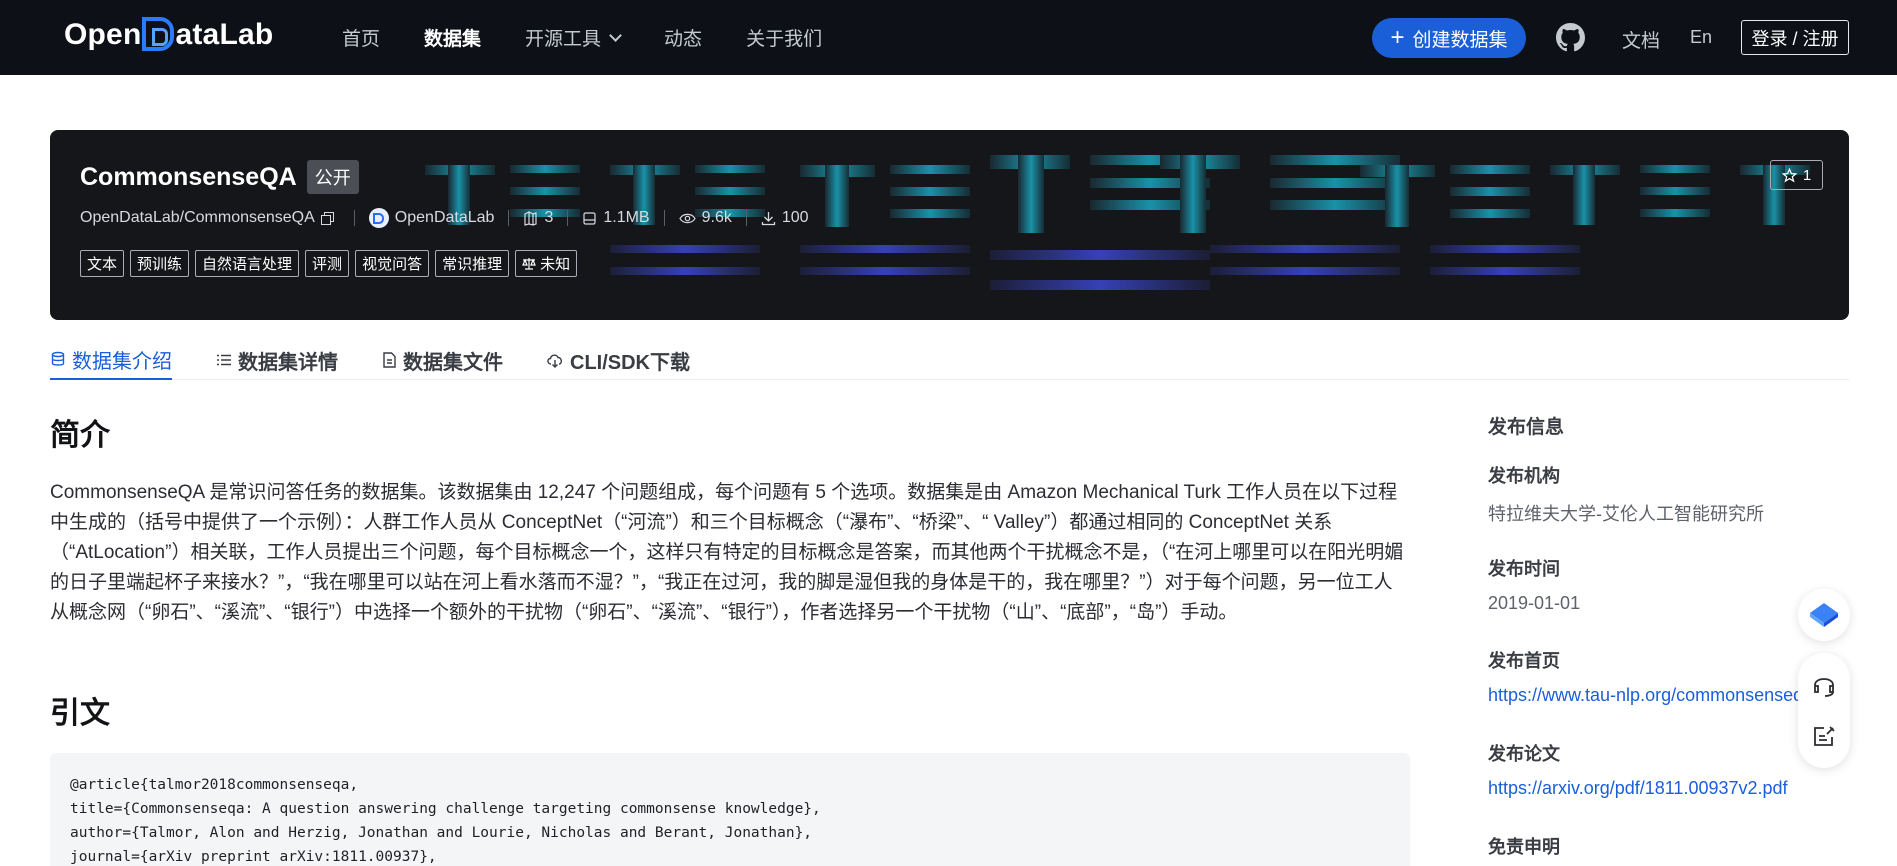 This screenshot has height=866, width=1897. Describe the element at coordinates (1534, 603) in the screenshot. I see `release-date-value: 2019-01-01` at that location.